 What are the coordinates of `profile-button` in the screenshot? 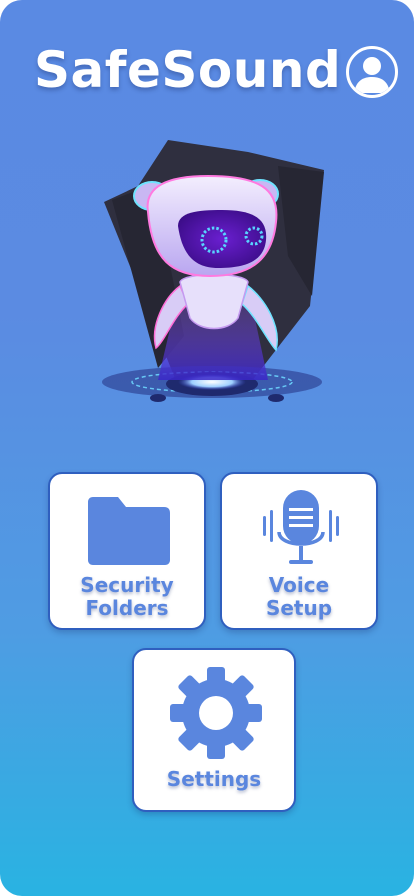 It's located at (372, 72).